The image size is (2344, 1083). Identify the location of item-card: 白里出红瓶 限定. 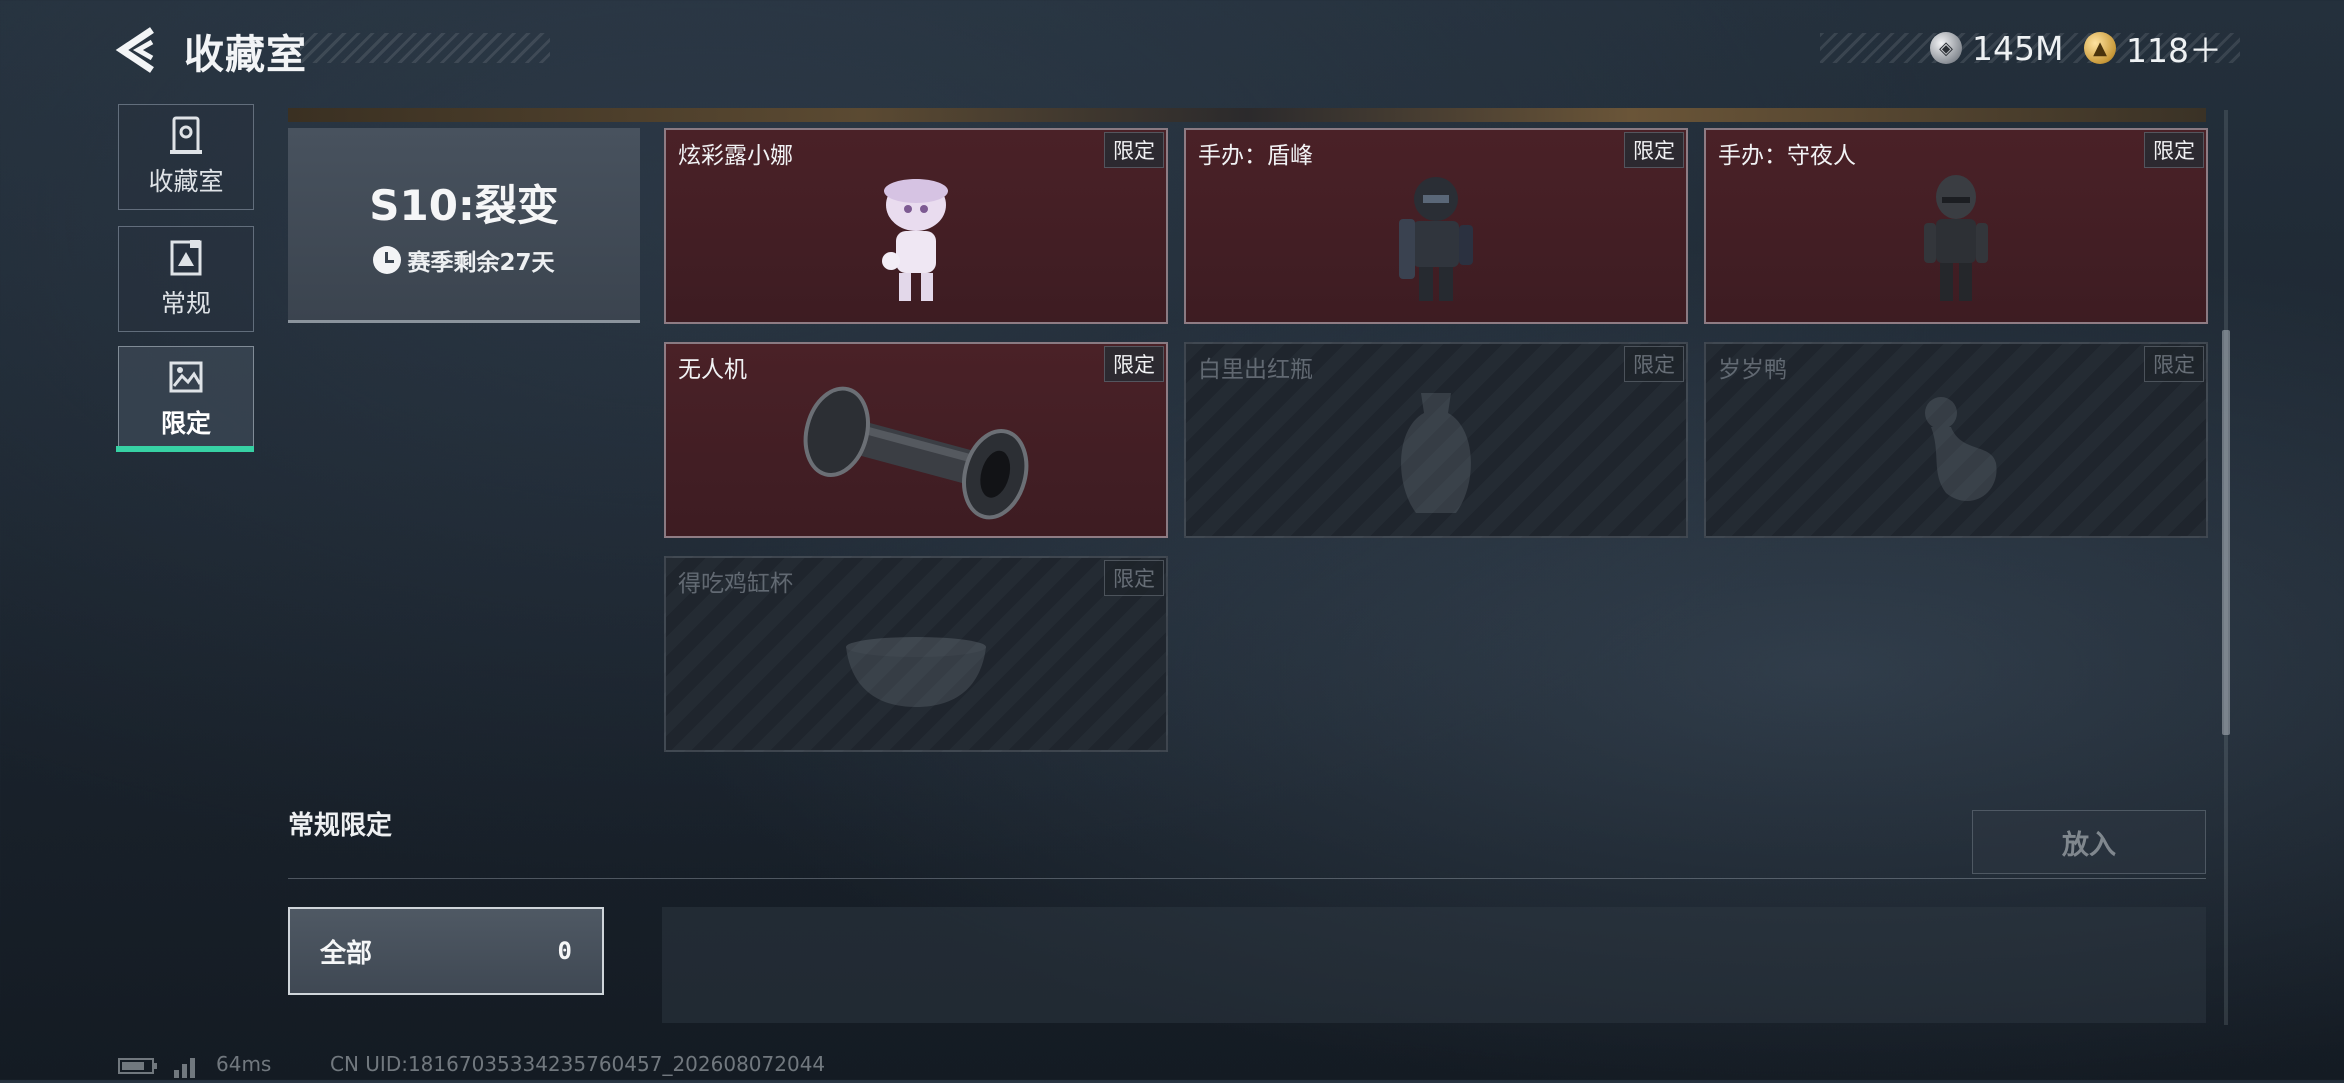
(1436, 440).